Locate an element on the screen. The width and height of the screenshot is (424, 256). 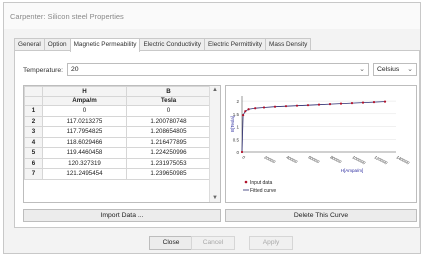
b-cell: 1.231975053 is located at coordinates (168, 163).